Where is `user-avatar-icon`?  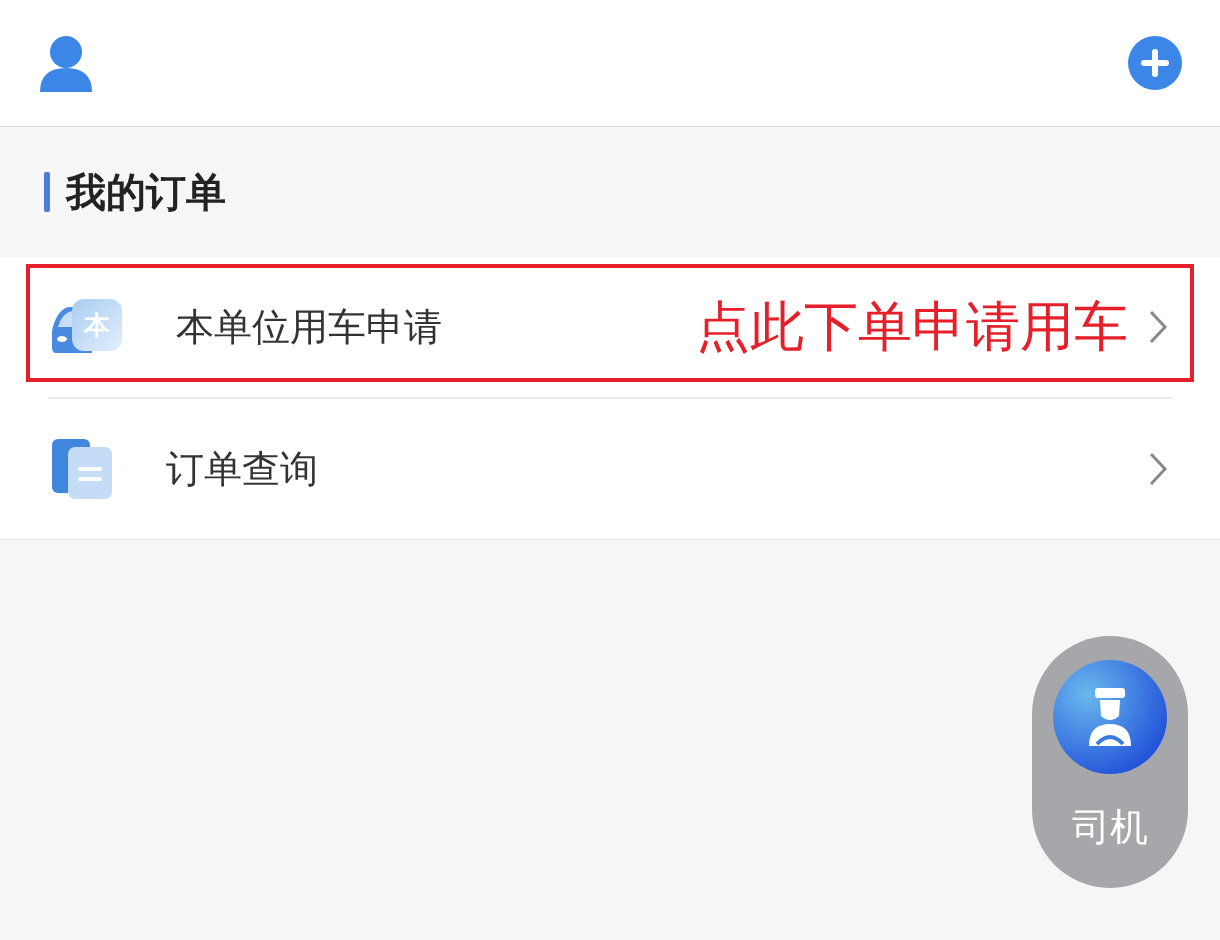
user-avatar-icon is located at coordinates (66, 63).